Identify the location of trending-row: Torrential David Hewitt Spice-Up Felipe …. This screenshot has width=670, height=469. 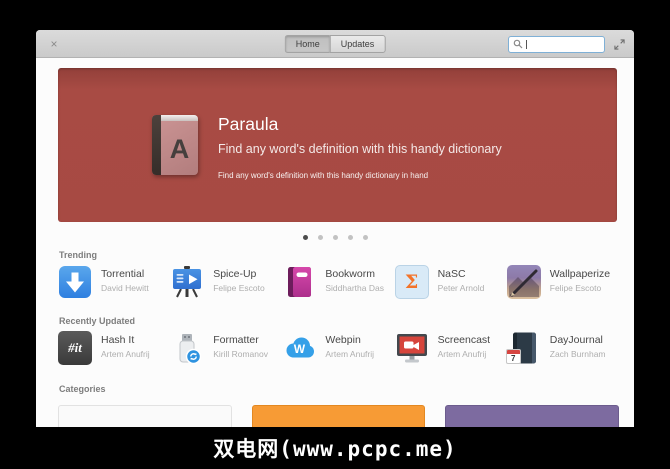
(338, 282).